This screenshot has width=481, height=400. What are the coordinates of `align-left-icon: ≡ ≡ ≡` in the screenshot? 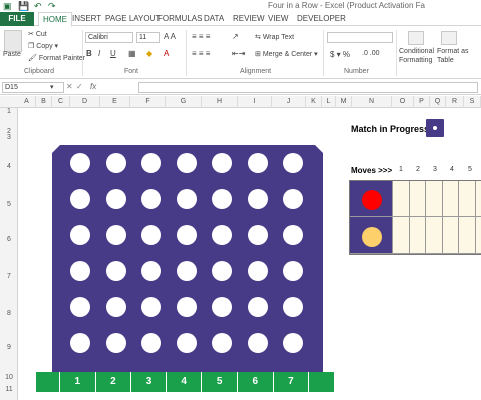 It's located at (201, 53).